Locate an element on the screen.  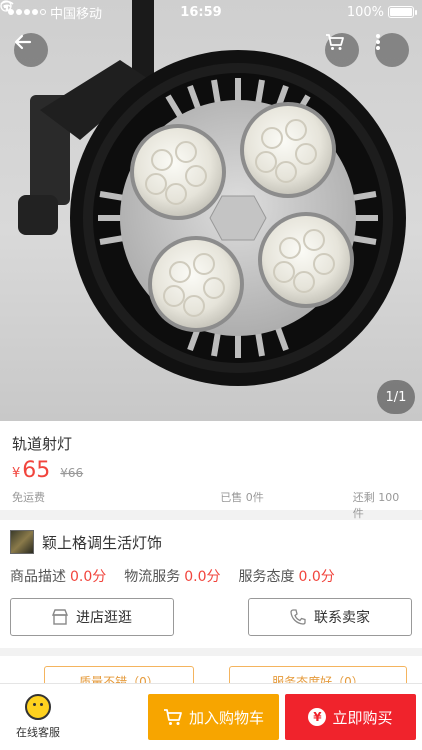
customer-service-button: 在线客服 is located at coordinates (38, 717).